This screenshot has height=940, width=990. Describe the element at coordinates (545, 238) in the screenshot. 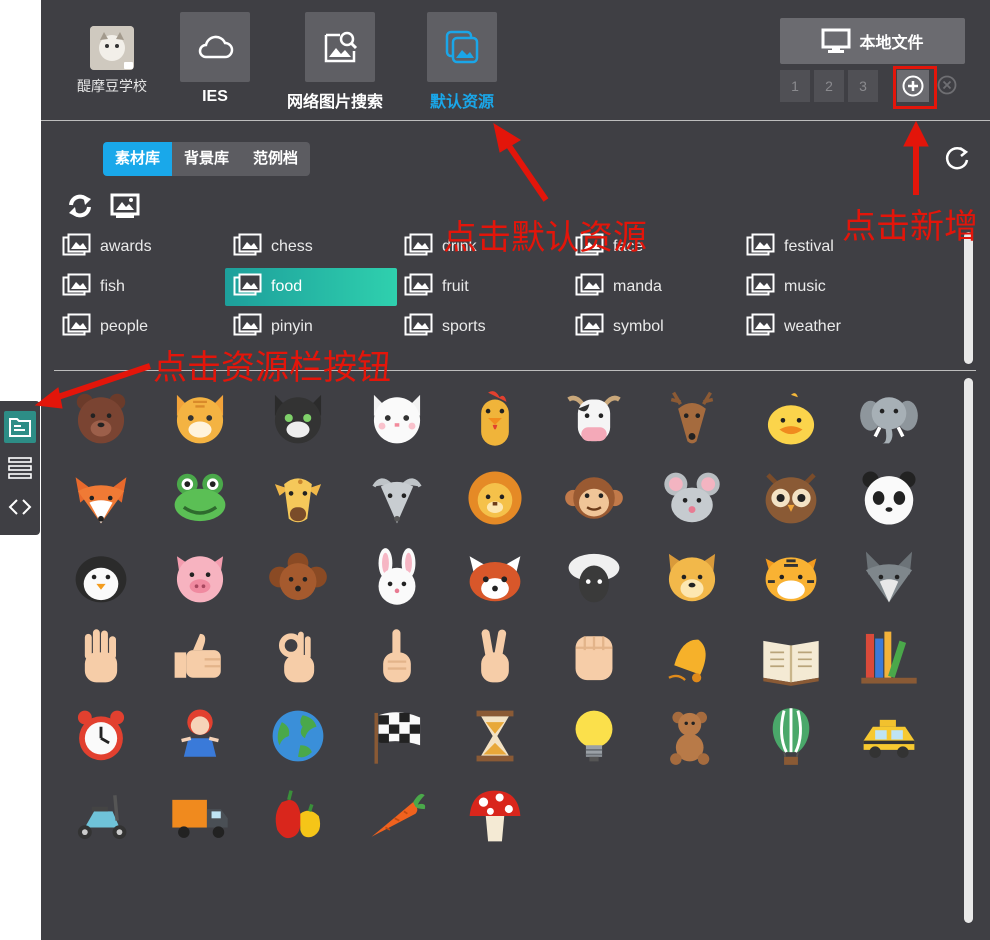

I see `annotation-default-resource: 点击默认资源` at that location.